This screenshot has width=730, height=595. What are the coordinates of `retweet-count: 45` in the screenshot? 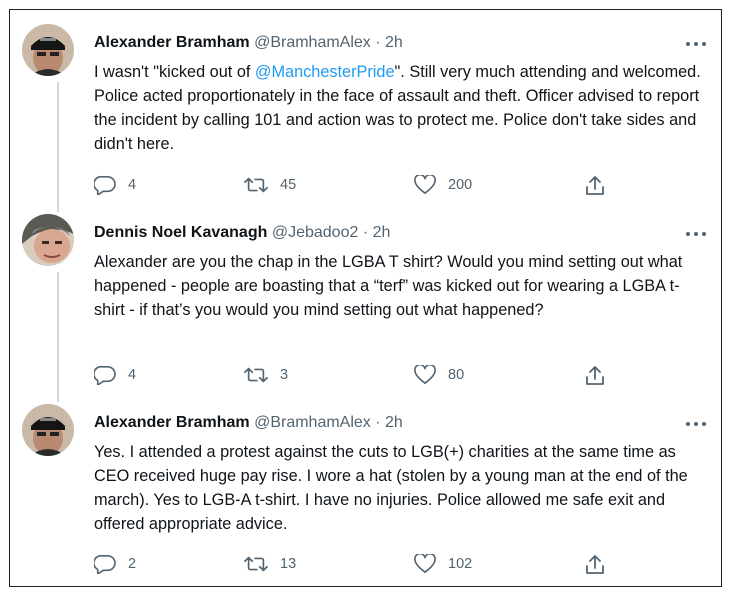 It's located at (288, 185).